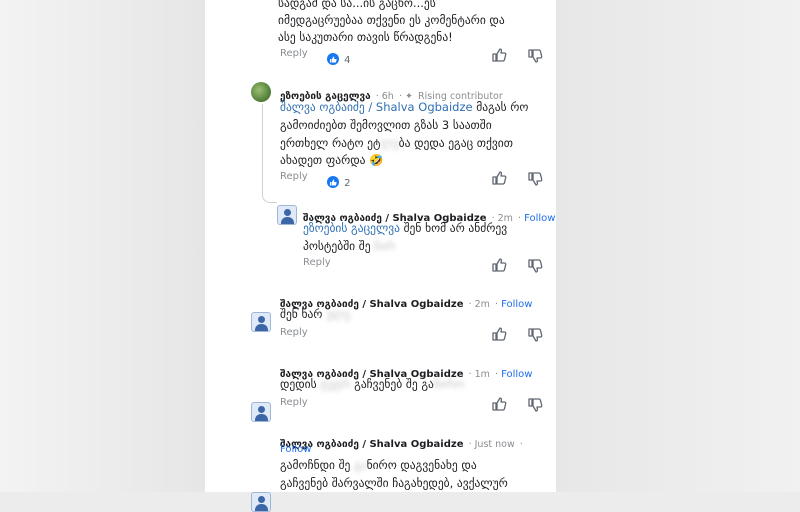 The height and width of the screenshot is (512, 800). I want to click on blurred-word: ულე, so click(338, 314).